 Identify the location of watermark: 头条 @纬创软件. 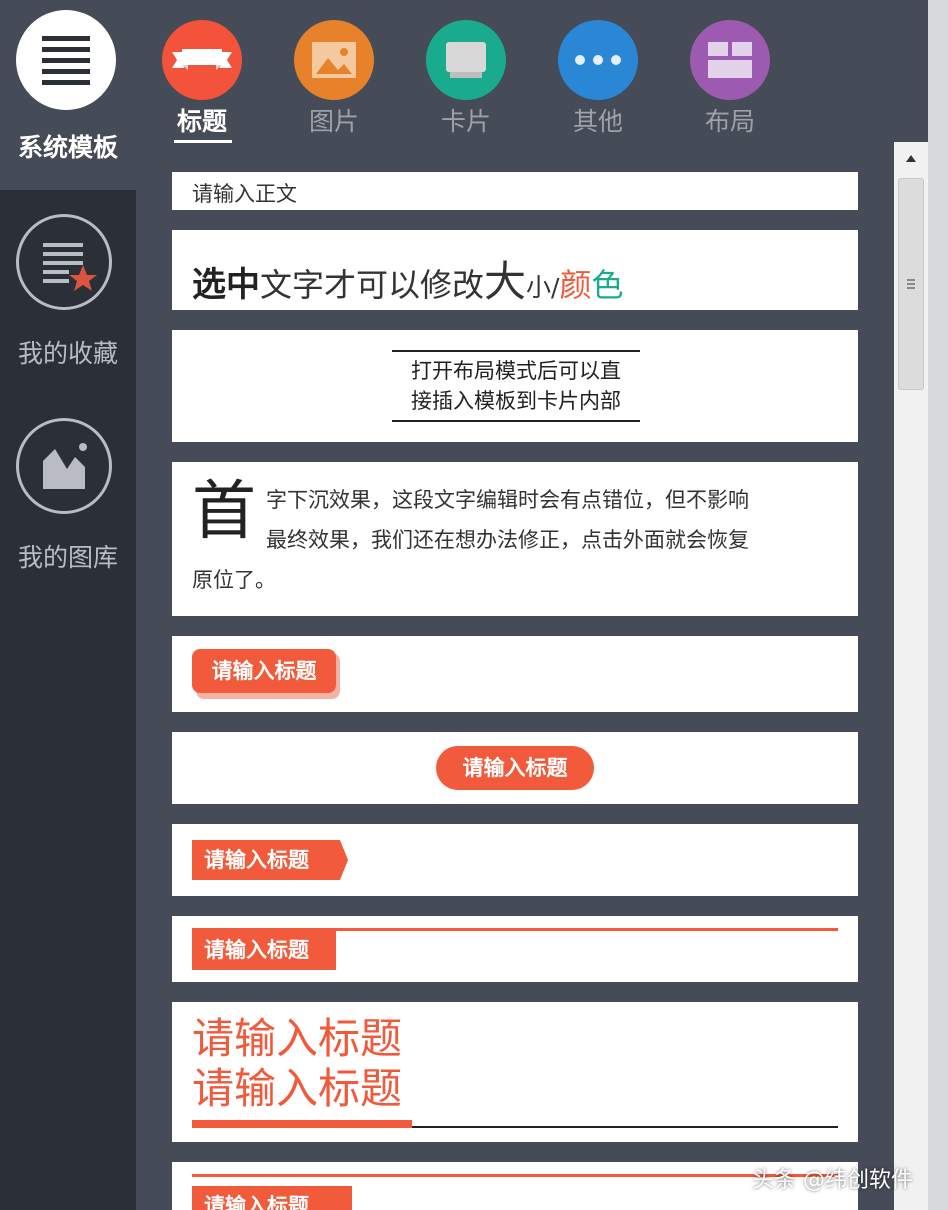
(832, 1180).